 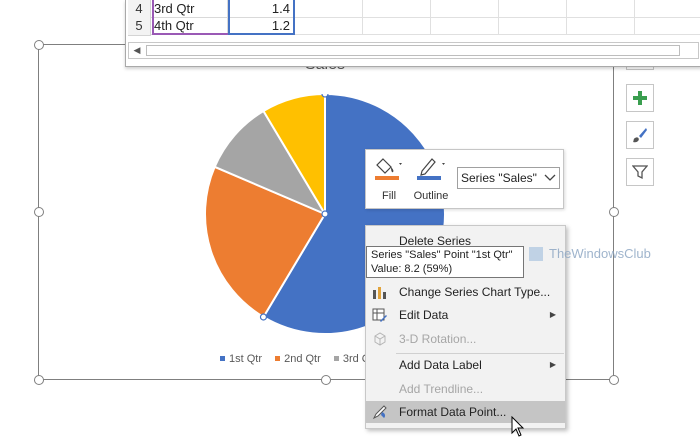 I want to click on tooltip-value: Value: 8.2 (59%), so click(x=412, y=269).